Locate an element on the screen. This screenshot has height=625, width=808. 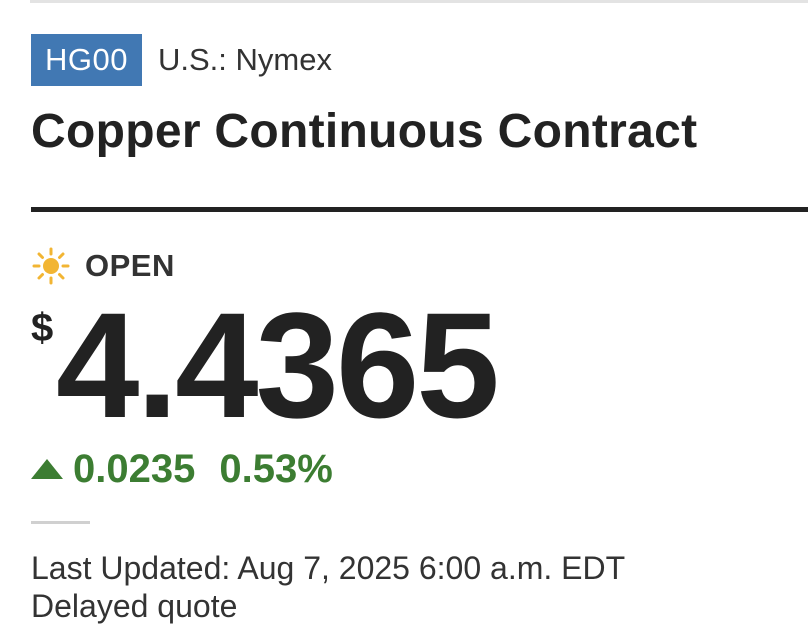
change-value: 0.0235 is located at coordinates (134, 468).